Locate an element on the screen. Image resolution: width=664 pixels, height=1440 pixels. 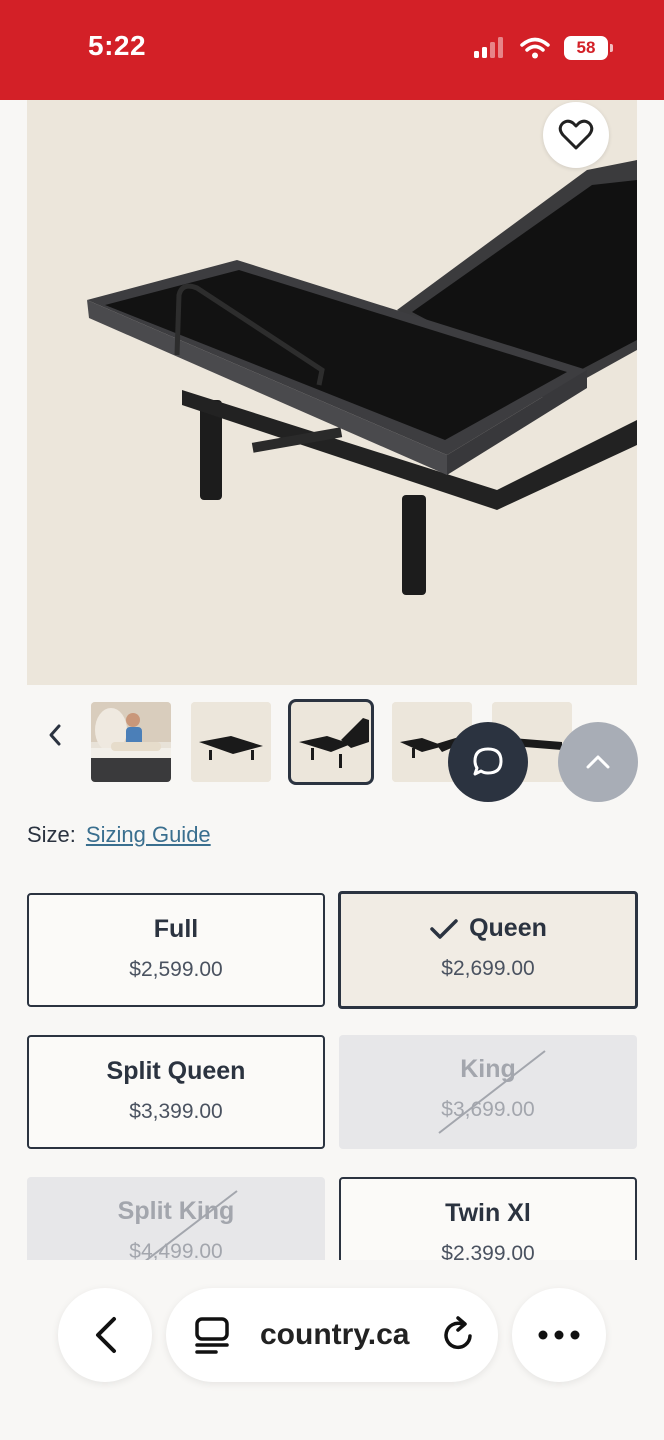
size-option-price: $3,399.00 is located at coordinates (176, 1111).